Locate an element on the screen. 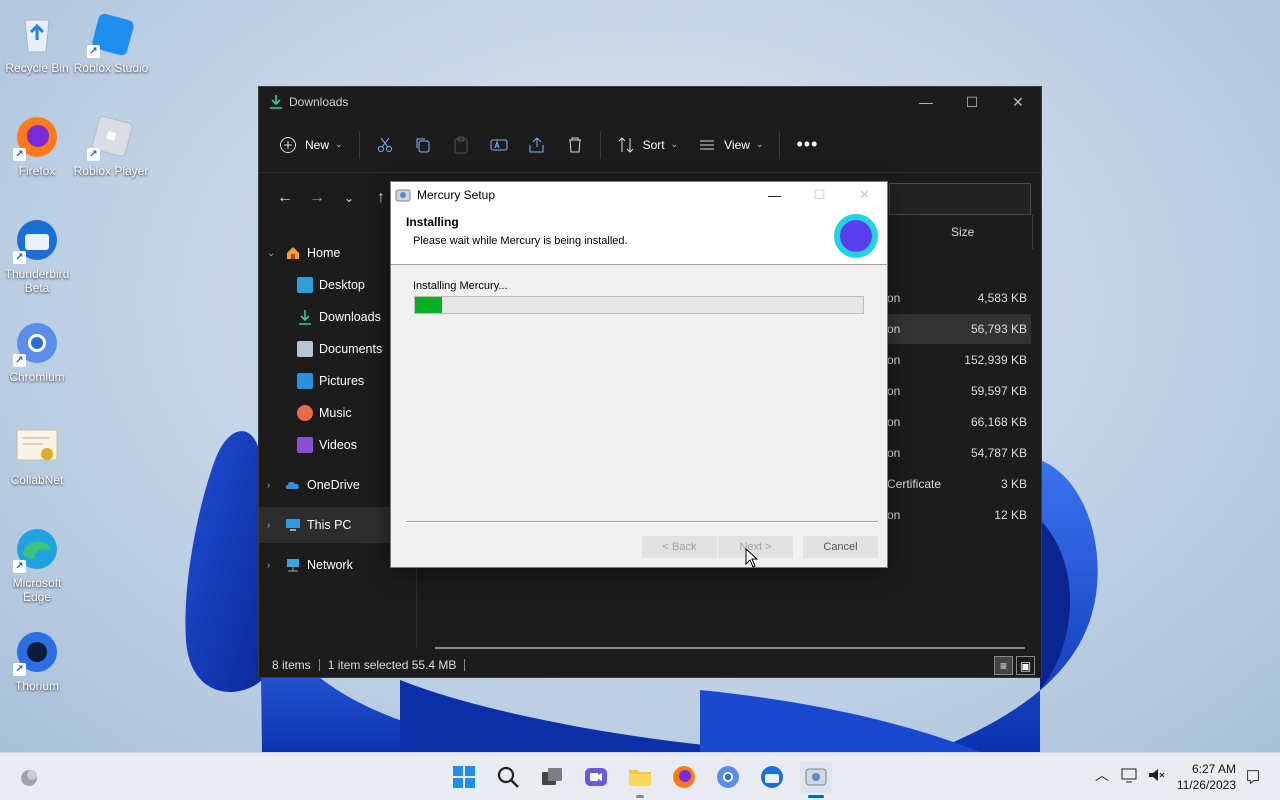 This screenshot has width=1280, height=800. sidebar-item-label: OneDrive is located at coordinates (333, 485).